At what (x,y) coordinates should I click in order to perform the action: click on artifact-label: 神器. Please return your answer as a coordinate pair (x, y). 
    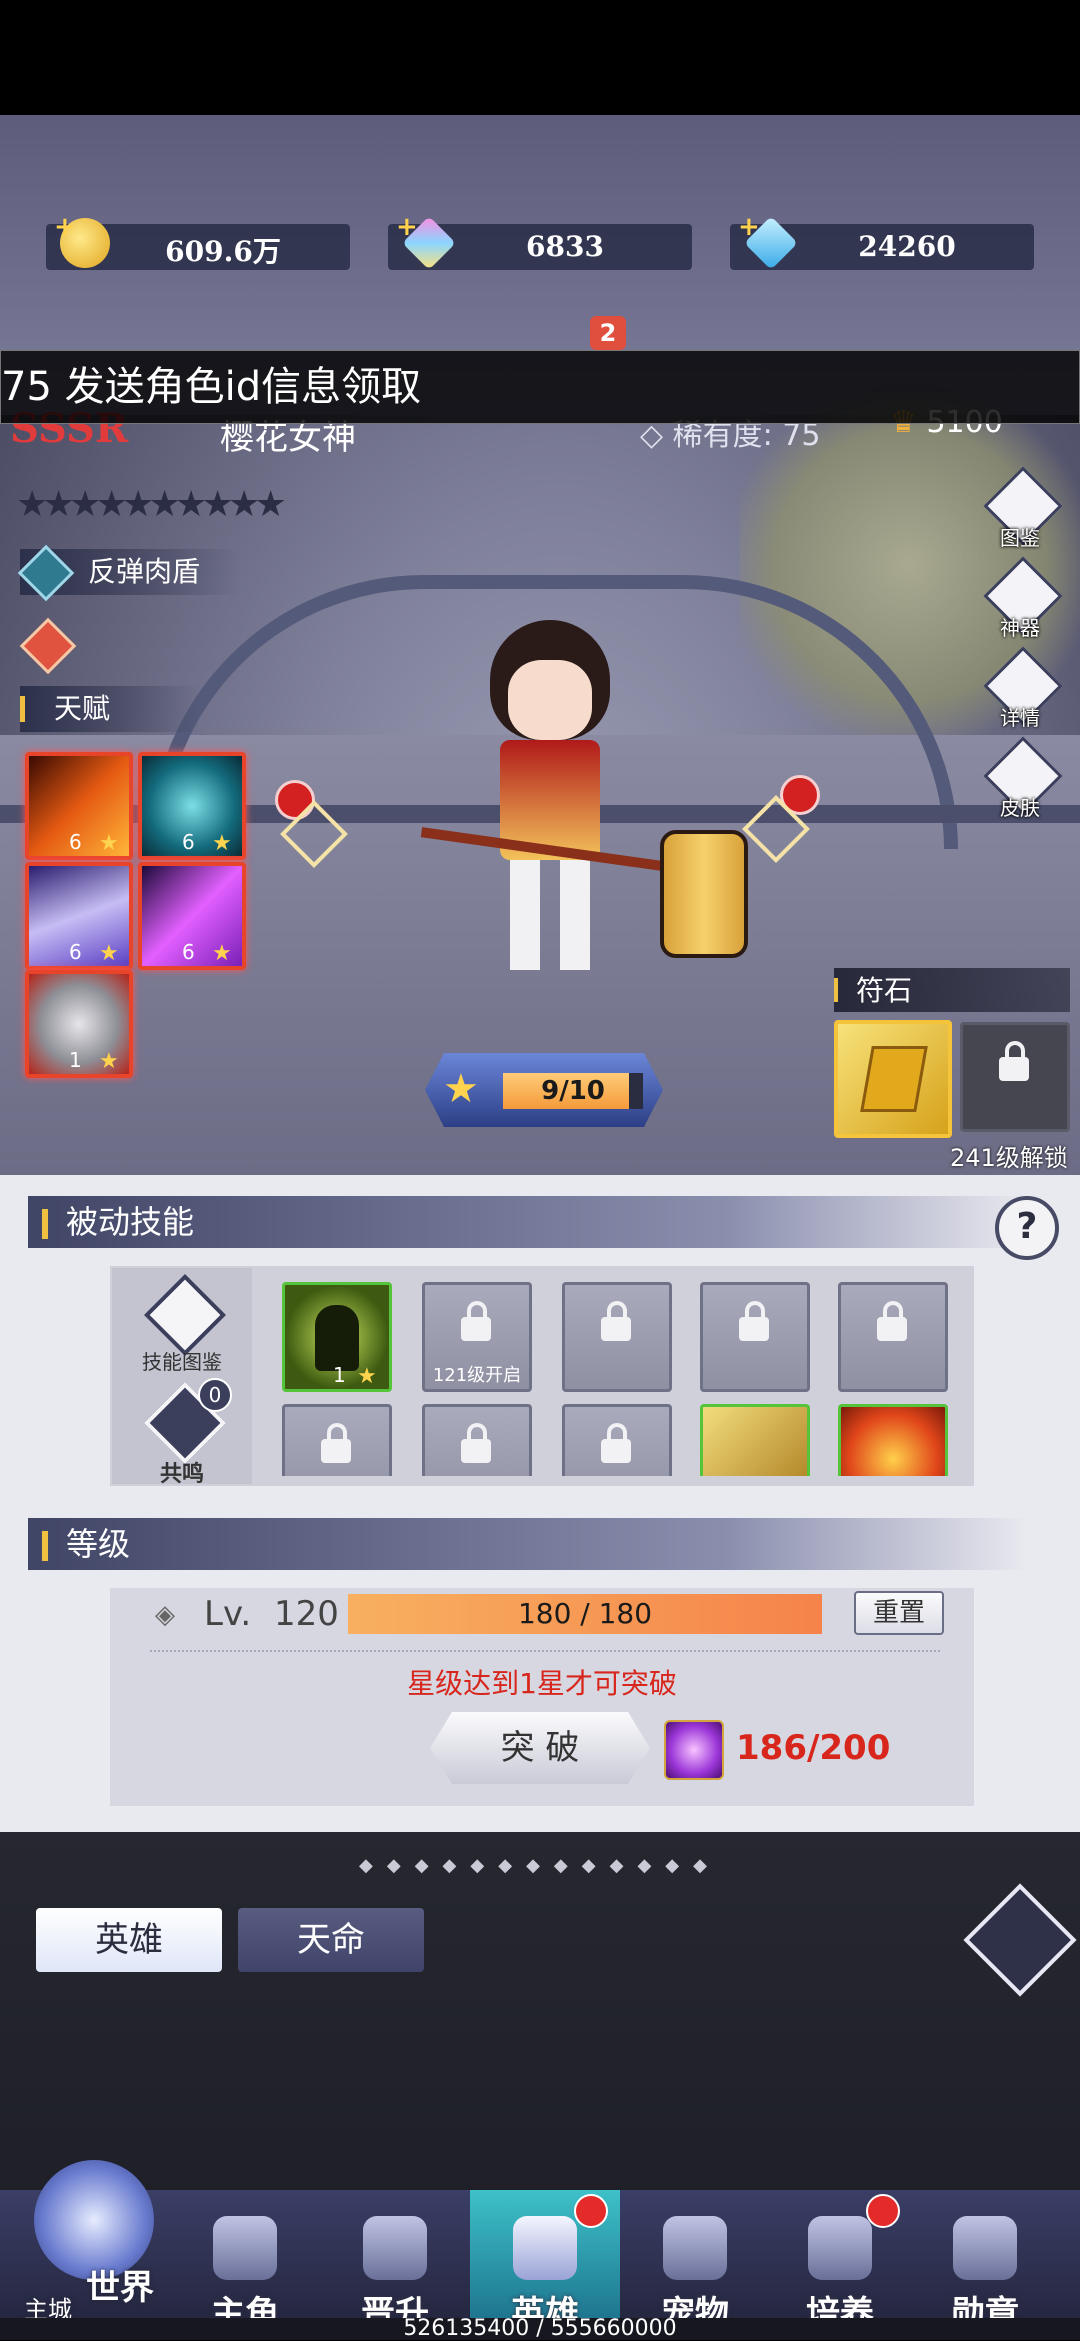
    Looking at the image, I should click on (1020, 628).